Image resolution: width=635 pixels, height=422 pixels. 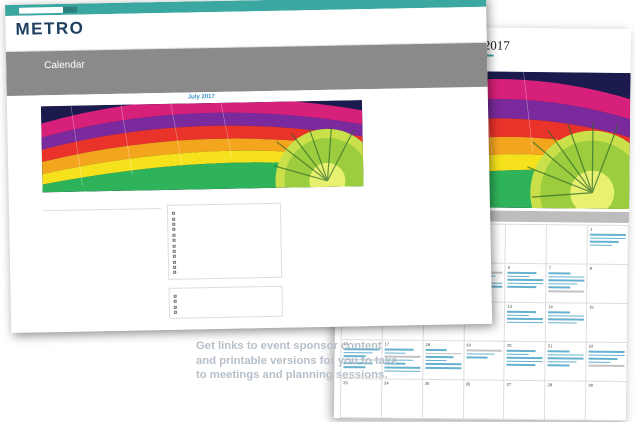 I want to click on event-list-item, so click(x=102, y=219).